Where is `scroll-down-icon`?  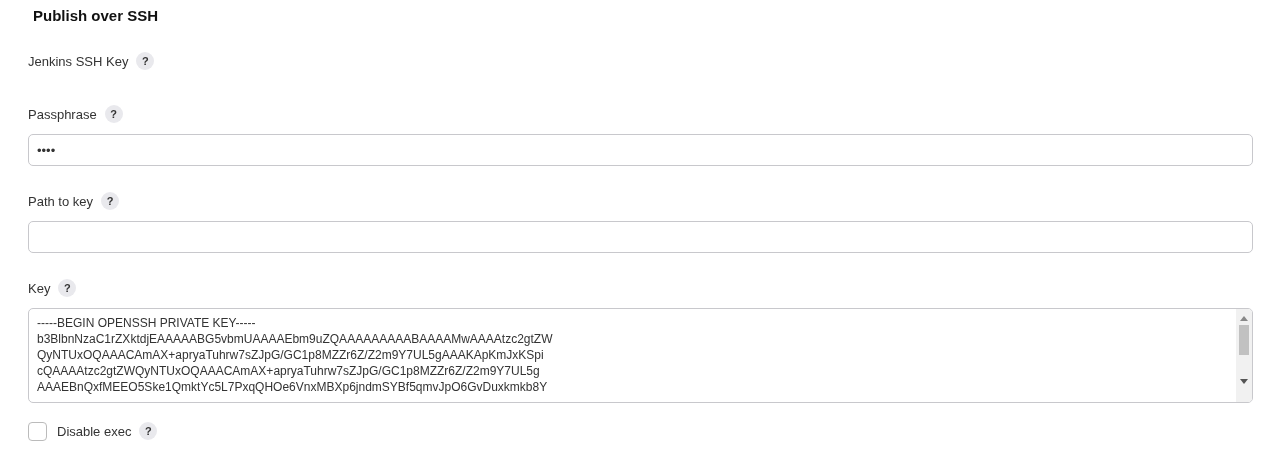 scroll-down-icon is located at coordinates (1244, 382).